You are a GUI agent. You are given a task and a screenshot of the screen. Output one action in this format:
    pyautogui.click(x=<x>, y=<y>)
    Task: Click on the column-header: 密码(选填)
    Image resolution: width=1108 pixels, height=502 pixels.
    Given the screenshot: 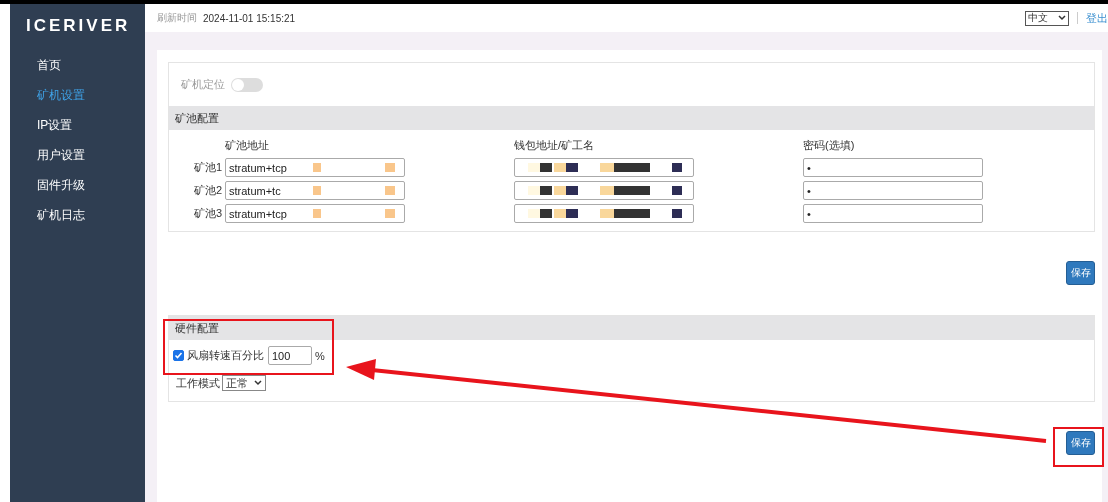 What is the action you would take?
    pyautogui.click(x=829, y=145)
    